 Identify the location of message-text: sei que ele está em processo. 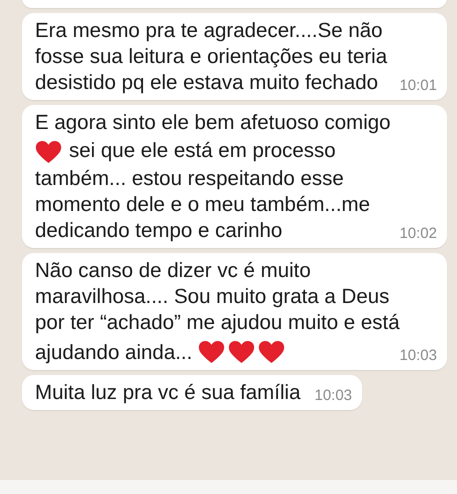
(202, 151).